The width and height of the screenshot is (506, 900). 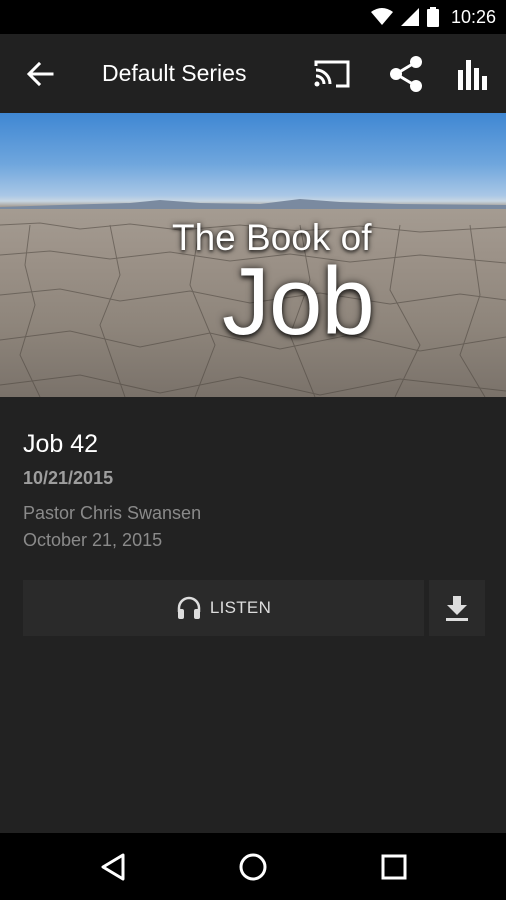 I want to click on download-button, so click(x=457, y=608).